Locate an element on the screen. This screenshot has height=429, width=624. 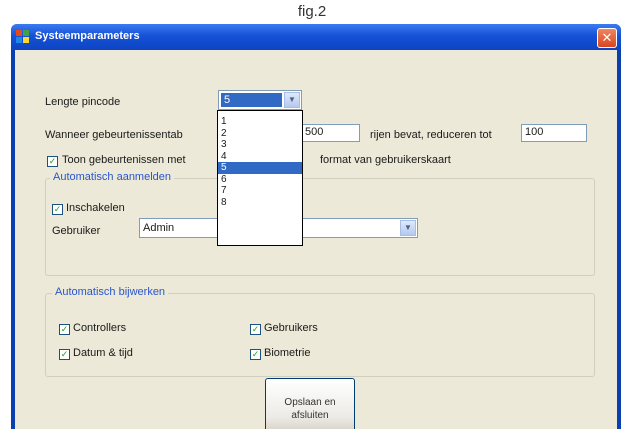
update-controllers-label: Controllers is located at coordinates (100, 328).